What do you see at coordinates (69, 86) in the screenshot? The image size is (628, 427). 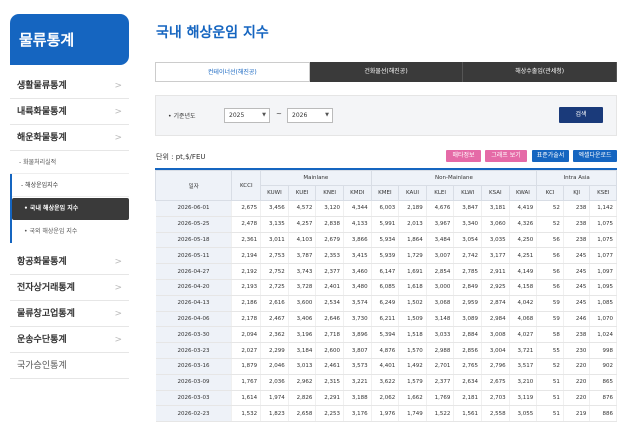 I see `sidebar-item-living-logistics: 생활물류통계 >` at bounding box center [69, 86].